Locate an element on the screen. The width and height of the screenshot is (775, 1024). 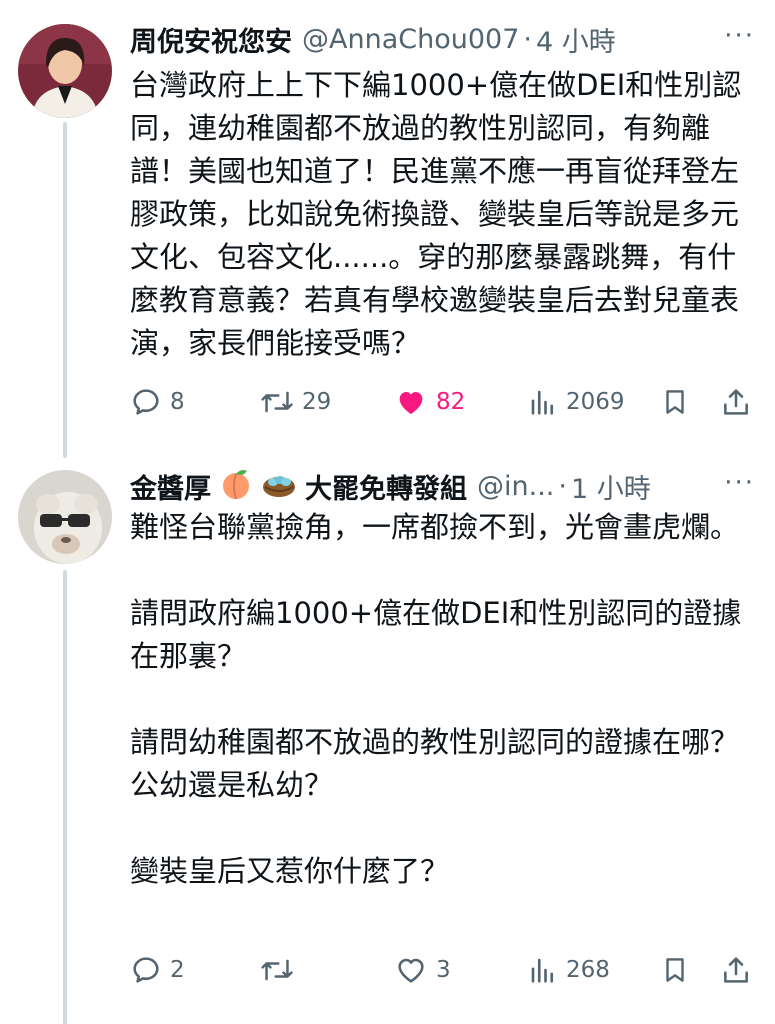
like-count: 3 is located at coordinates (443, 970).